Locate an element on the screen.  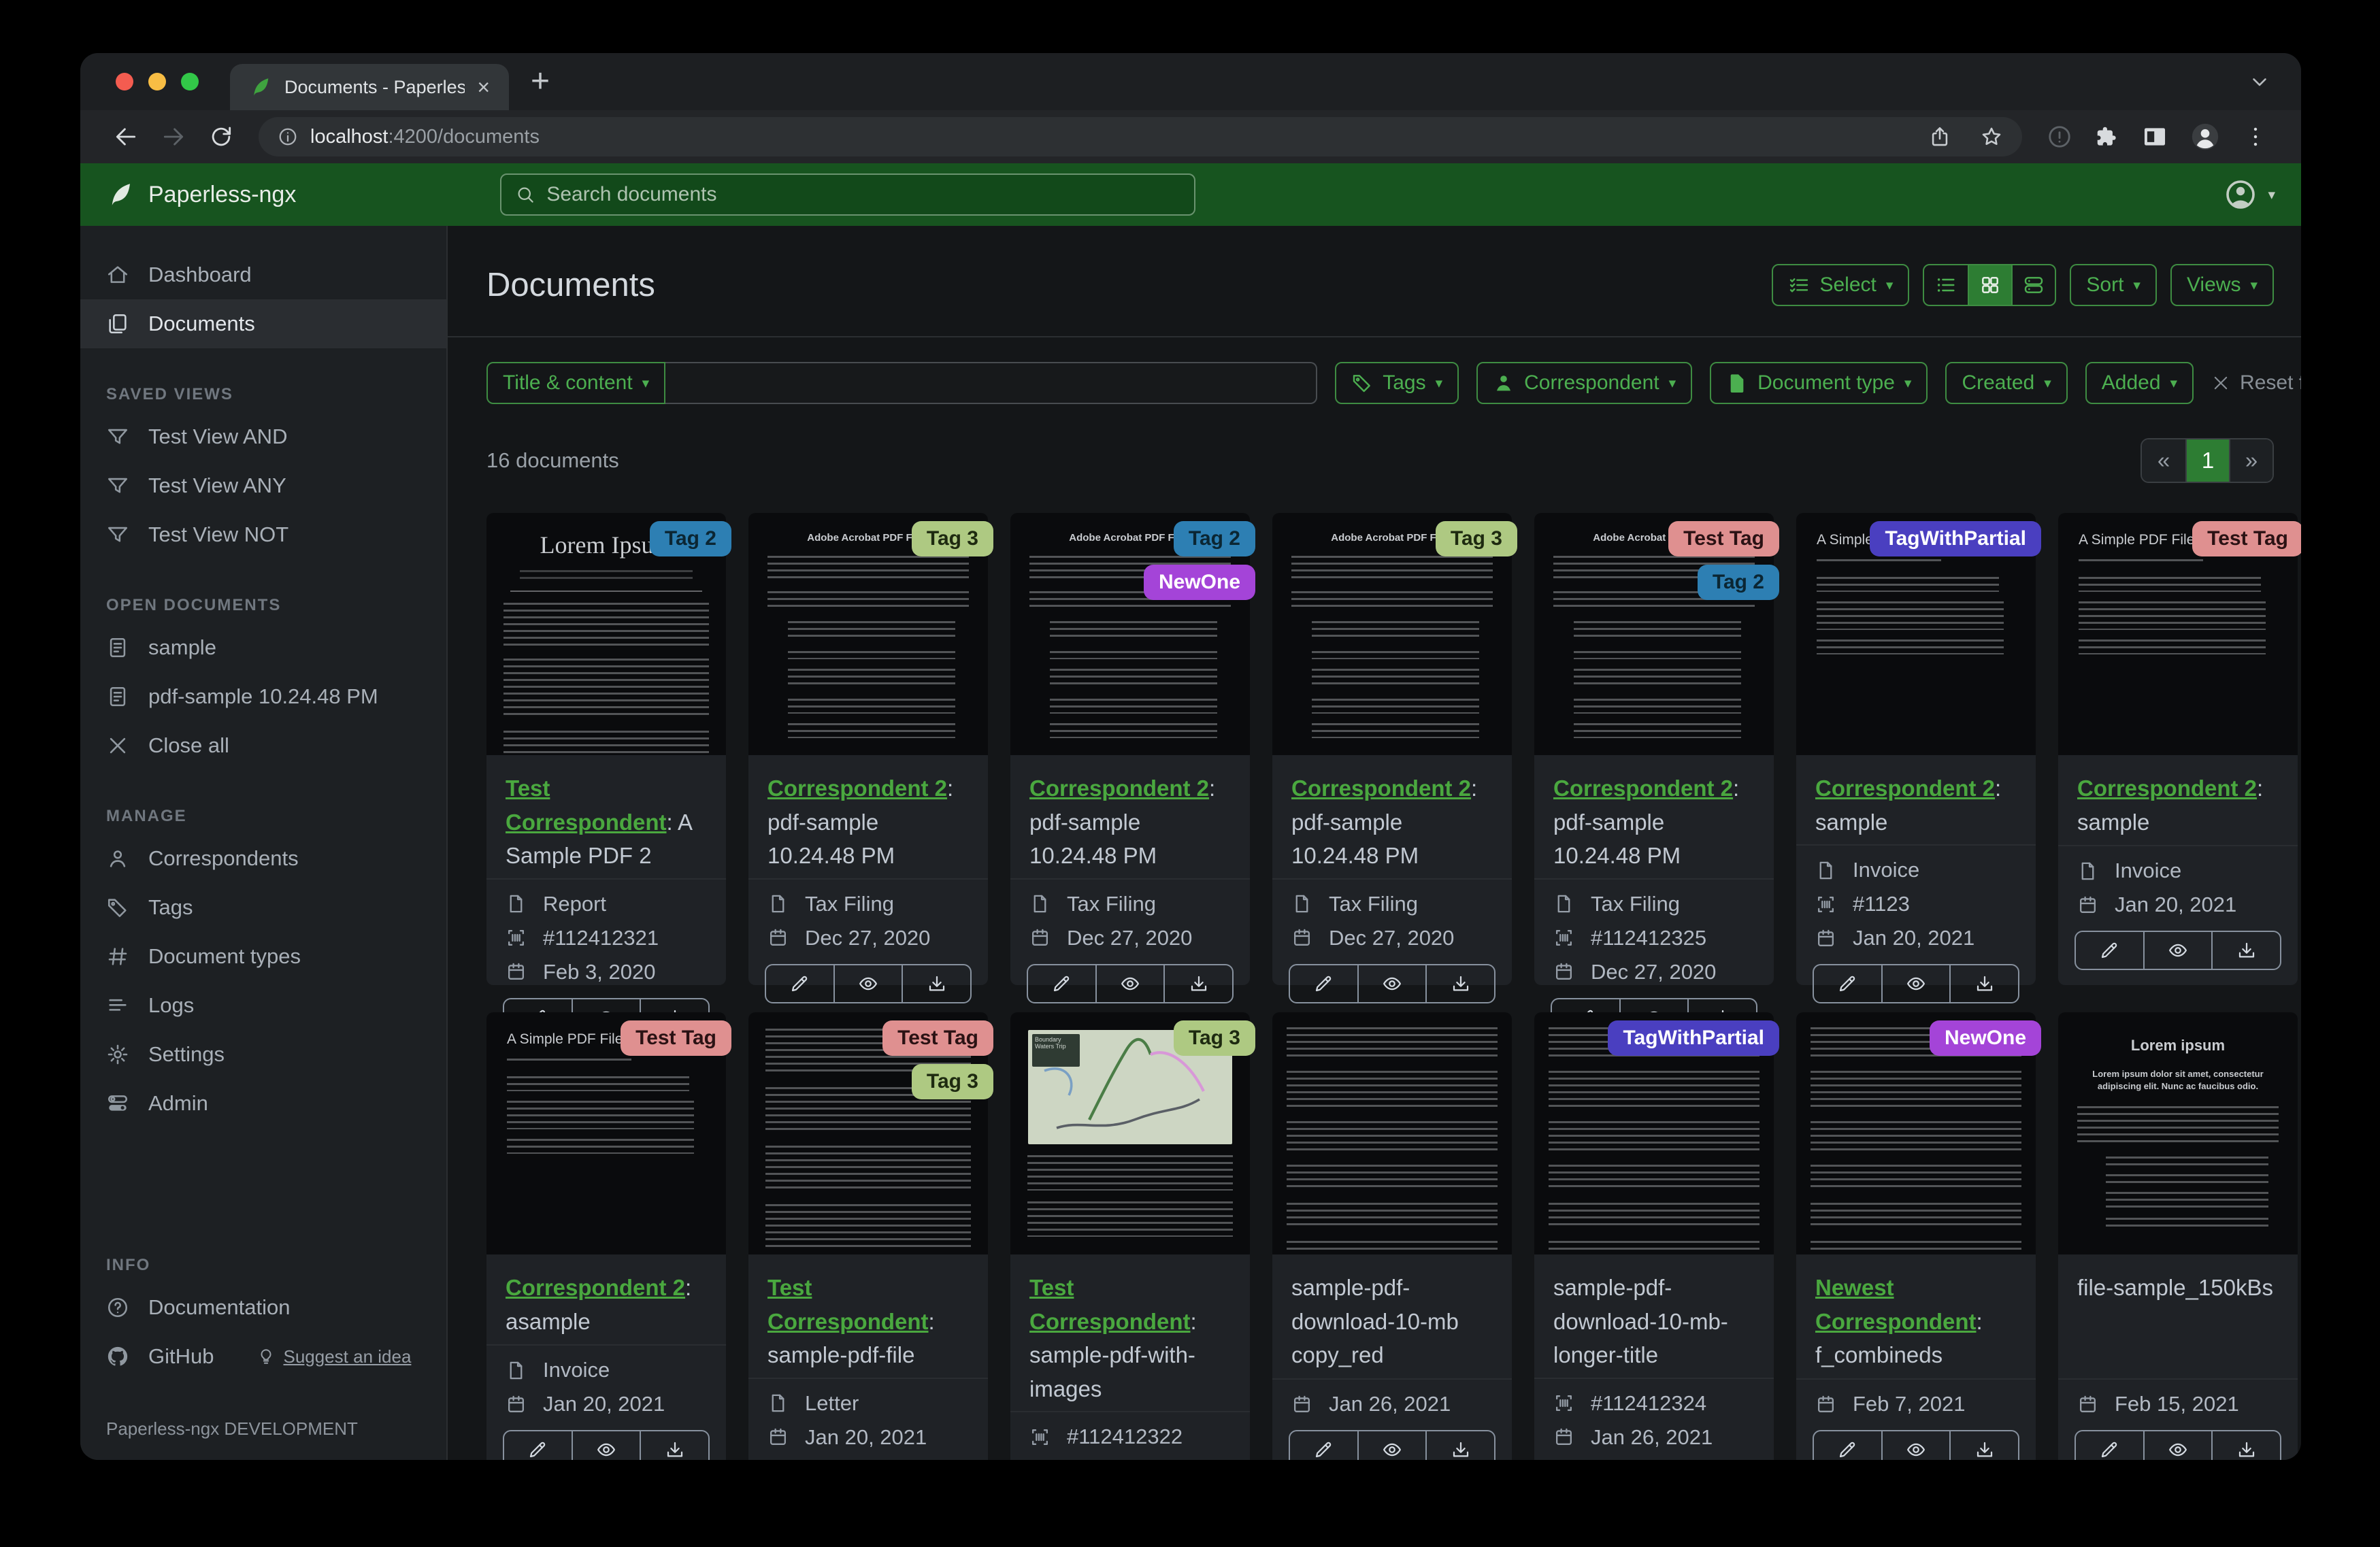
menu-dots-icon is located at coordinates (2255, 137).